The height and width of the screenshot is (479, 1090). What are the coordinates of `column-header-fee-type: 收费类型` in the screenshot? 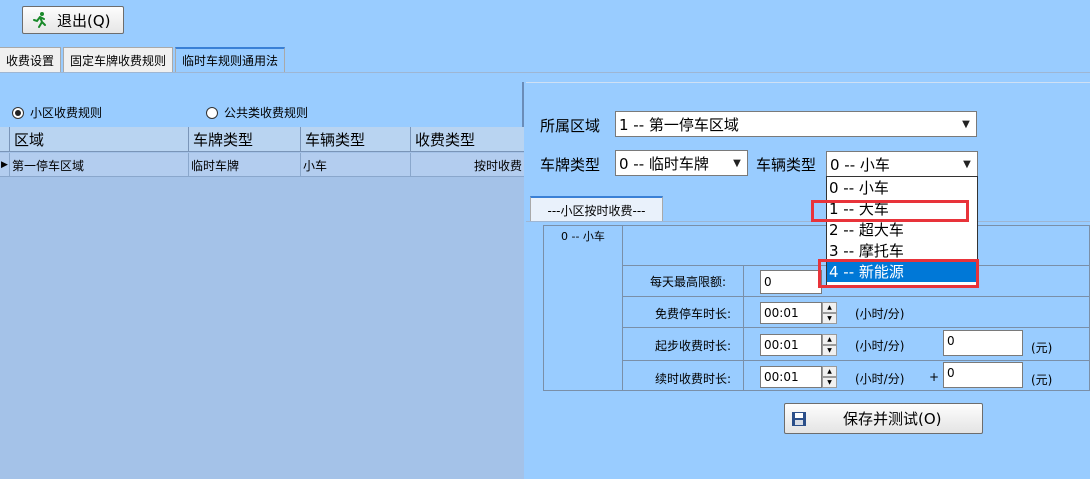 It's located at (467, 139).